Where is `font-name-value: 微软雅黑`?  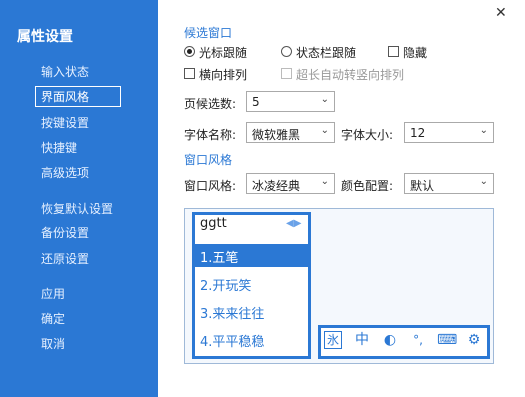
font-name-value: 微软雅黑 is located at coordinates (276, 135).